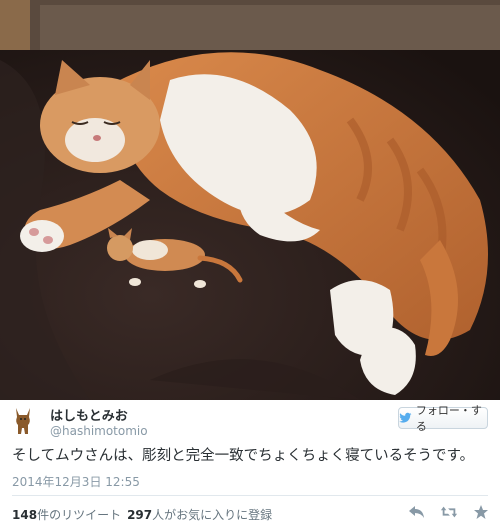 The image size is (500, 531). What do you see at coordinates (76, 481) in the screenshot?
I see `tweet-date: 2014年12月3日 12:55` at bounding box center [76, 481].